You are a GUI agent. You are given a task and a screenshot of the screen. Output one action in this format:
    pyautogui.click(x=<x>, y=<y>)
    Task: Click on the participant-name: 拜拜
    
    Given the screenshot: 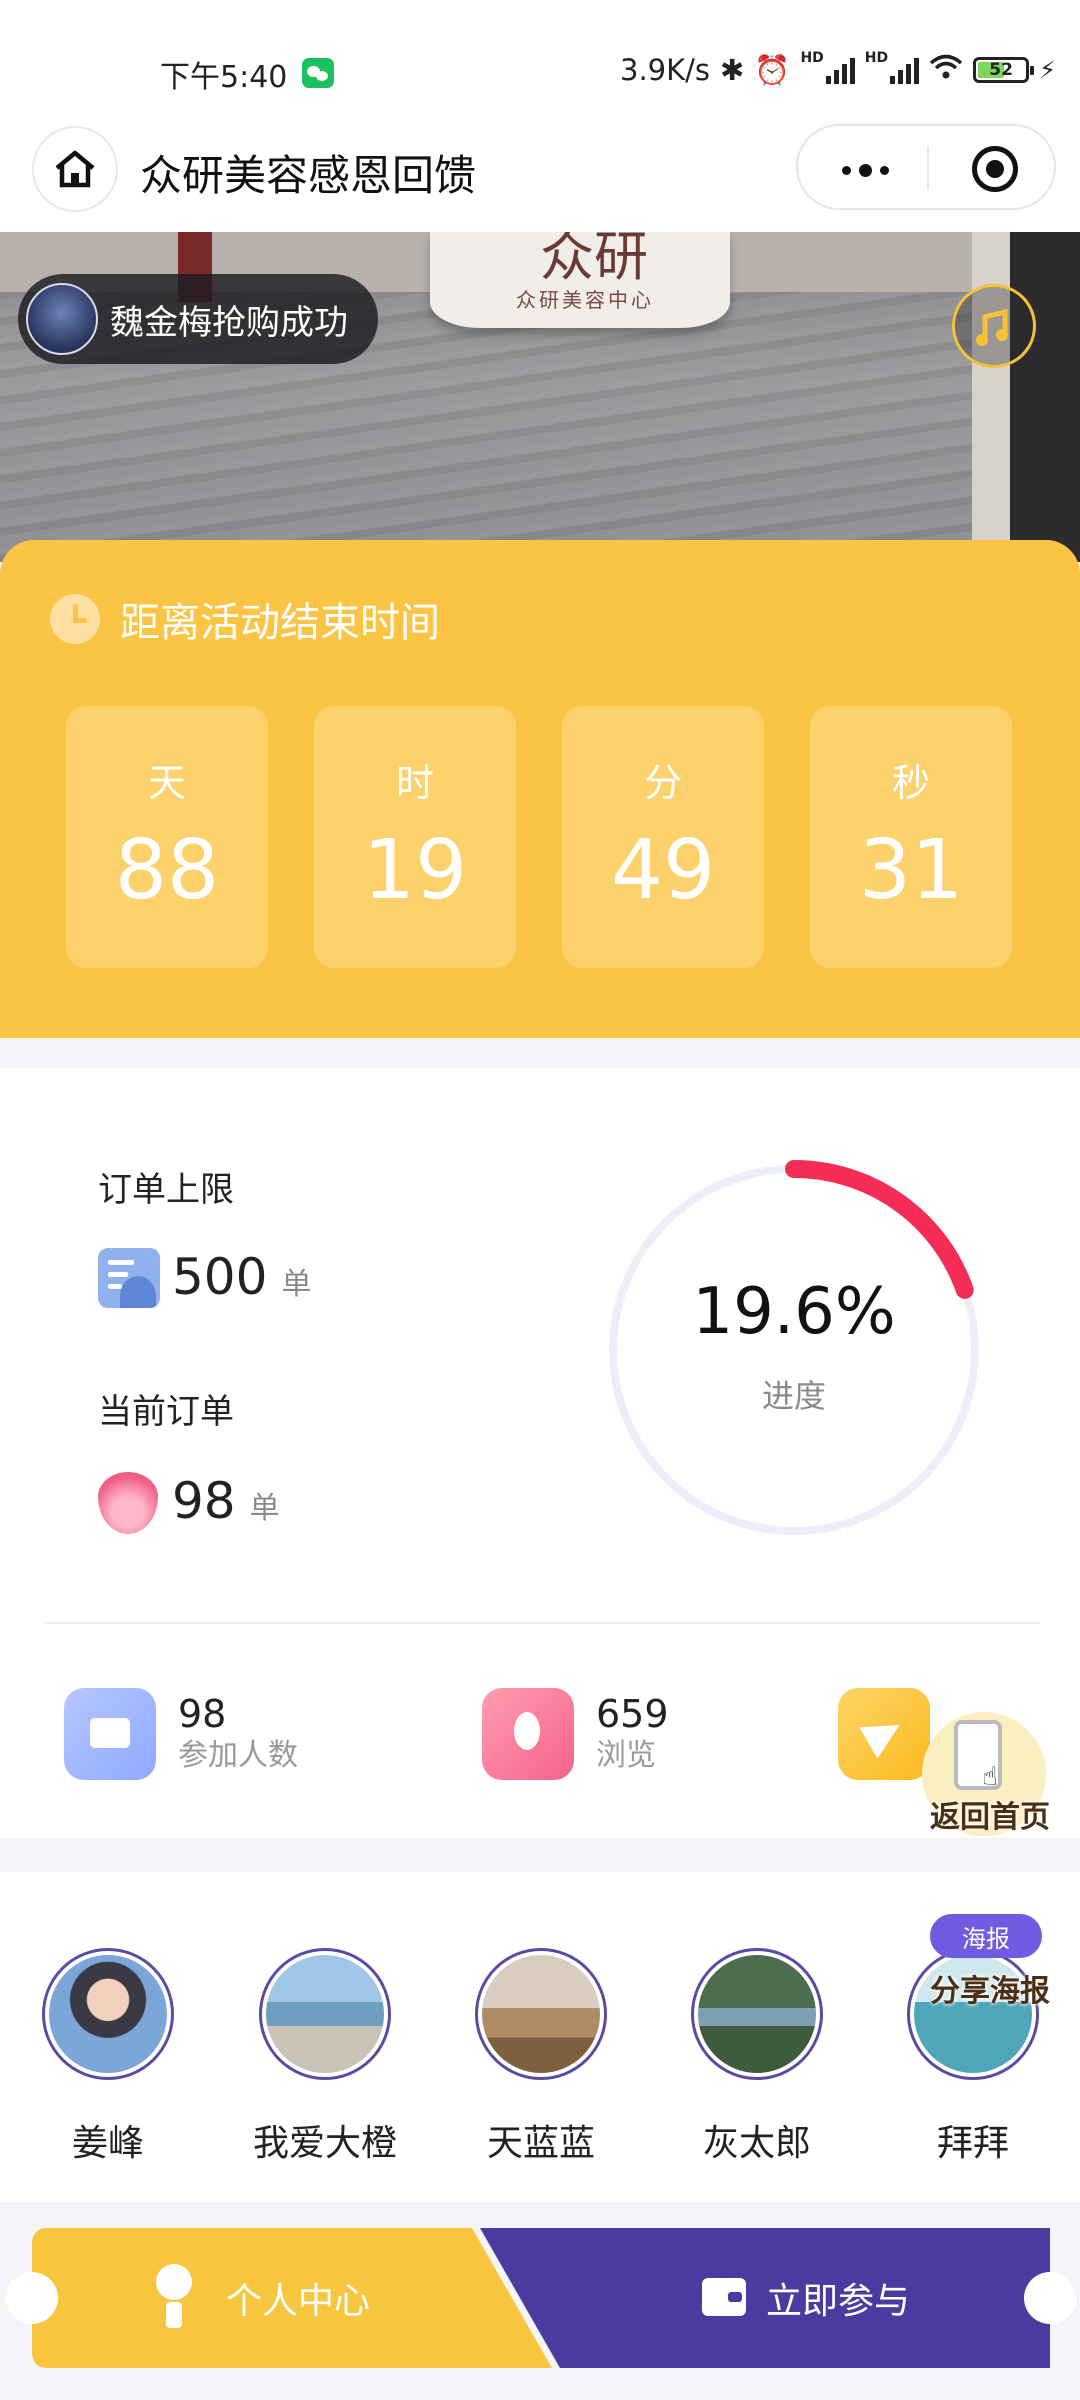 What is the action you would take?
    pyautogui.click(x=972, y=2143)
    